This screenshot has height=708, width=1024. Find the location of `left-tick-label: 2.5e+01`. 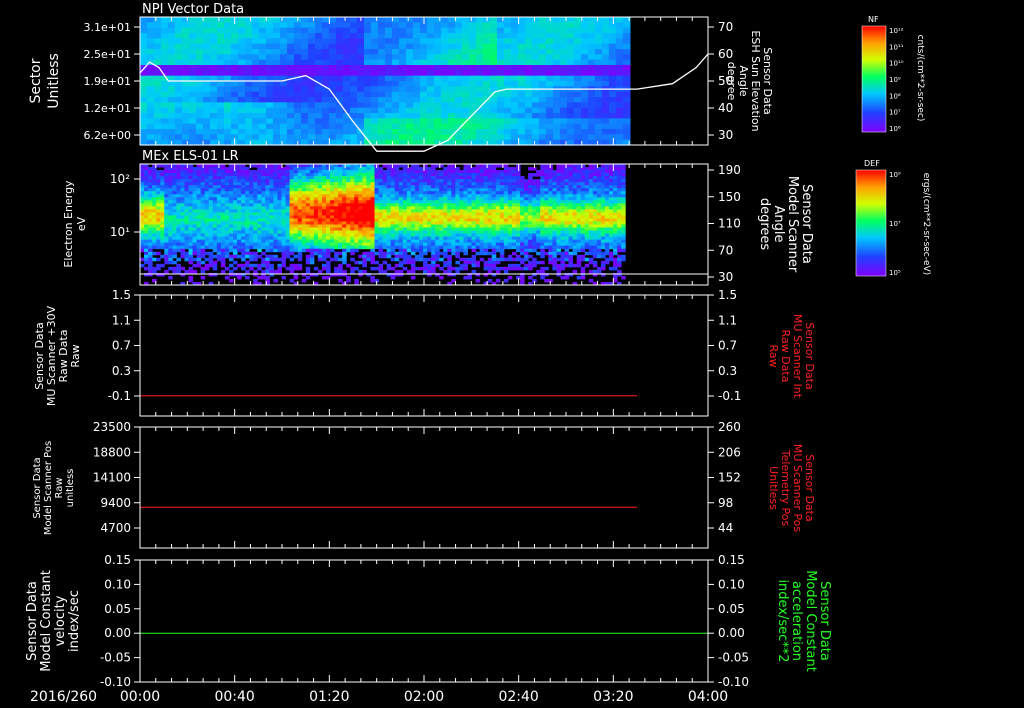

left-tick-label: 2.5e+01 is located at coordinates (107, 54).